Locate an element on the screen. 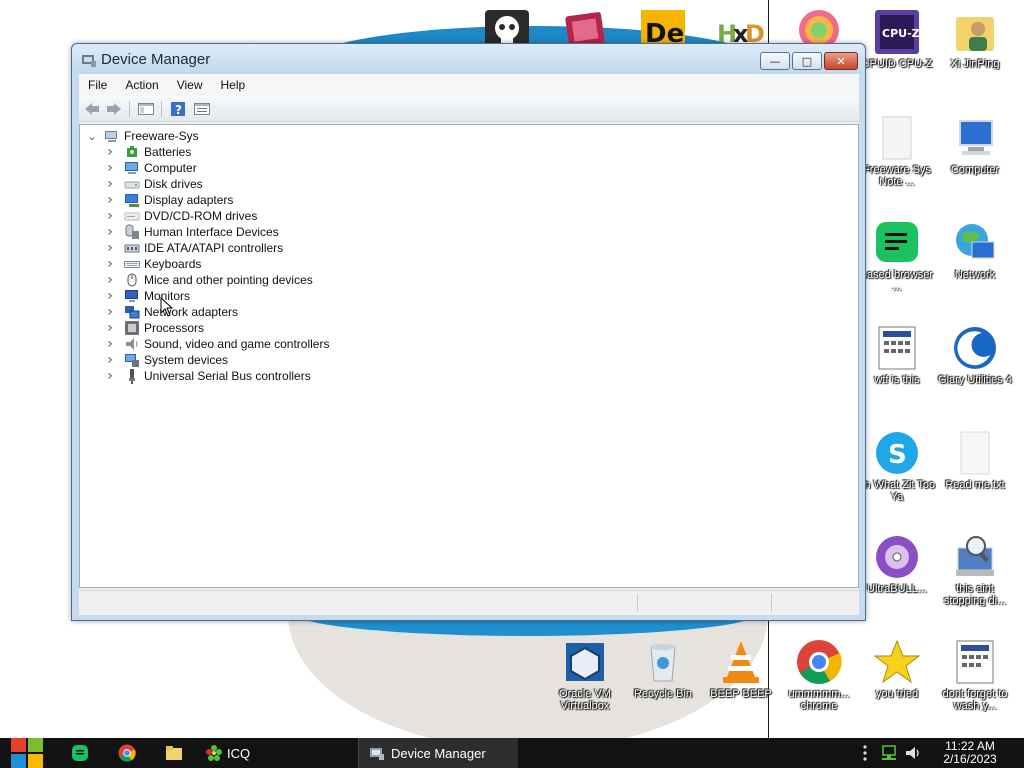 This screenshot has width=1024, height=768. tree-item-computer: › Computer is located at coordinates (150, 168).